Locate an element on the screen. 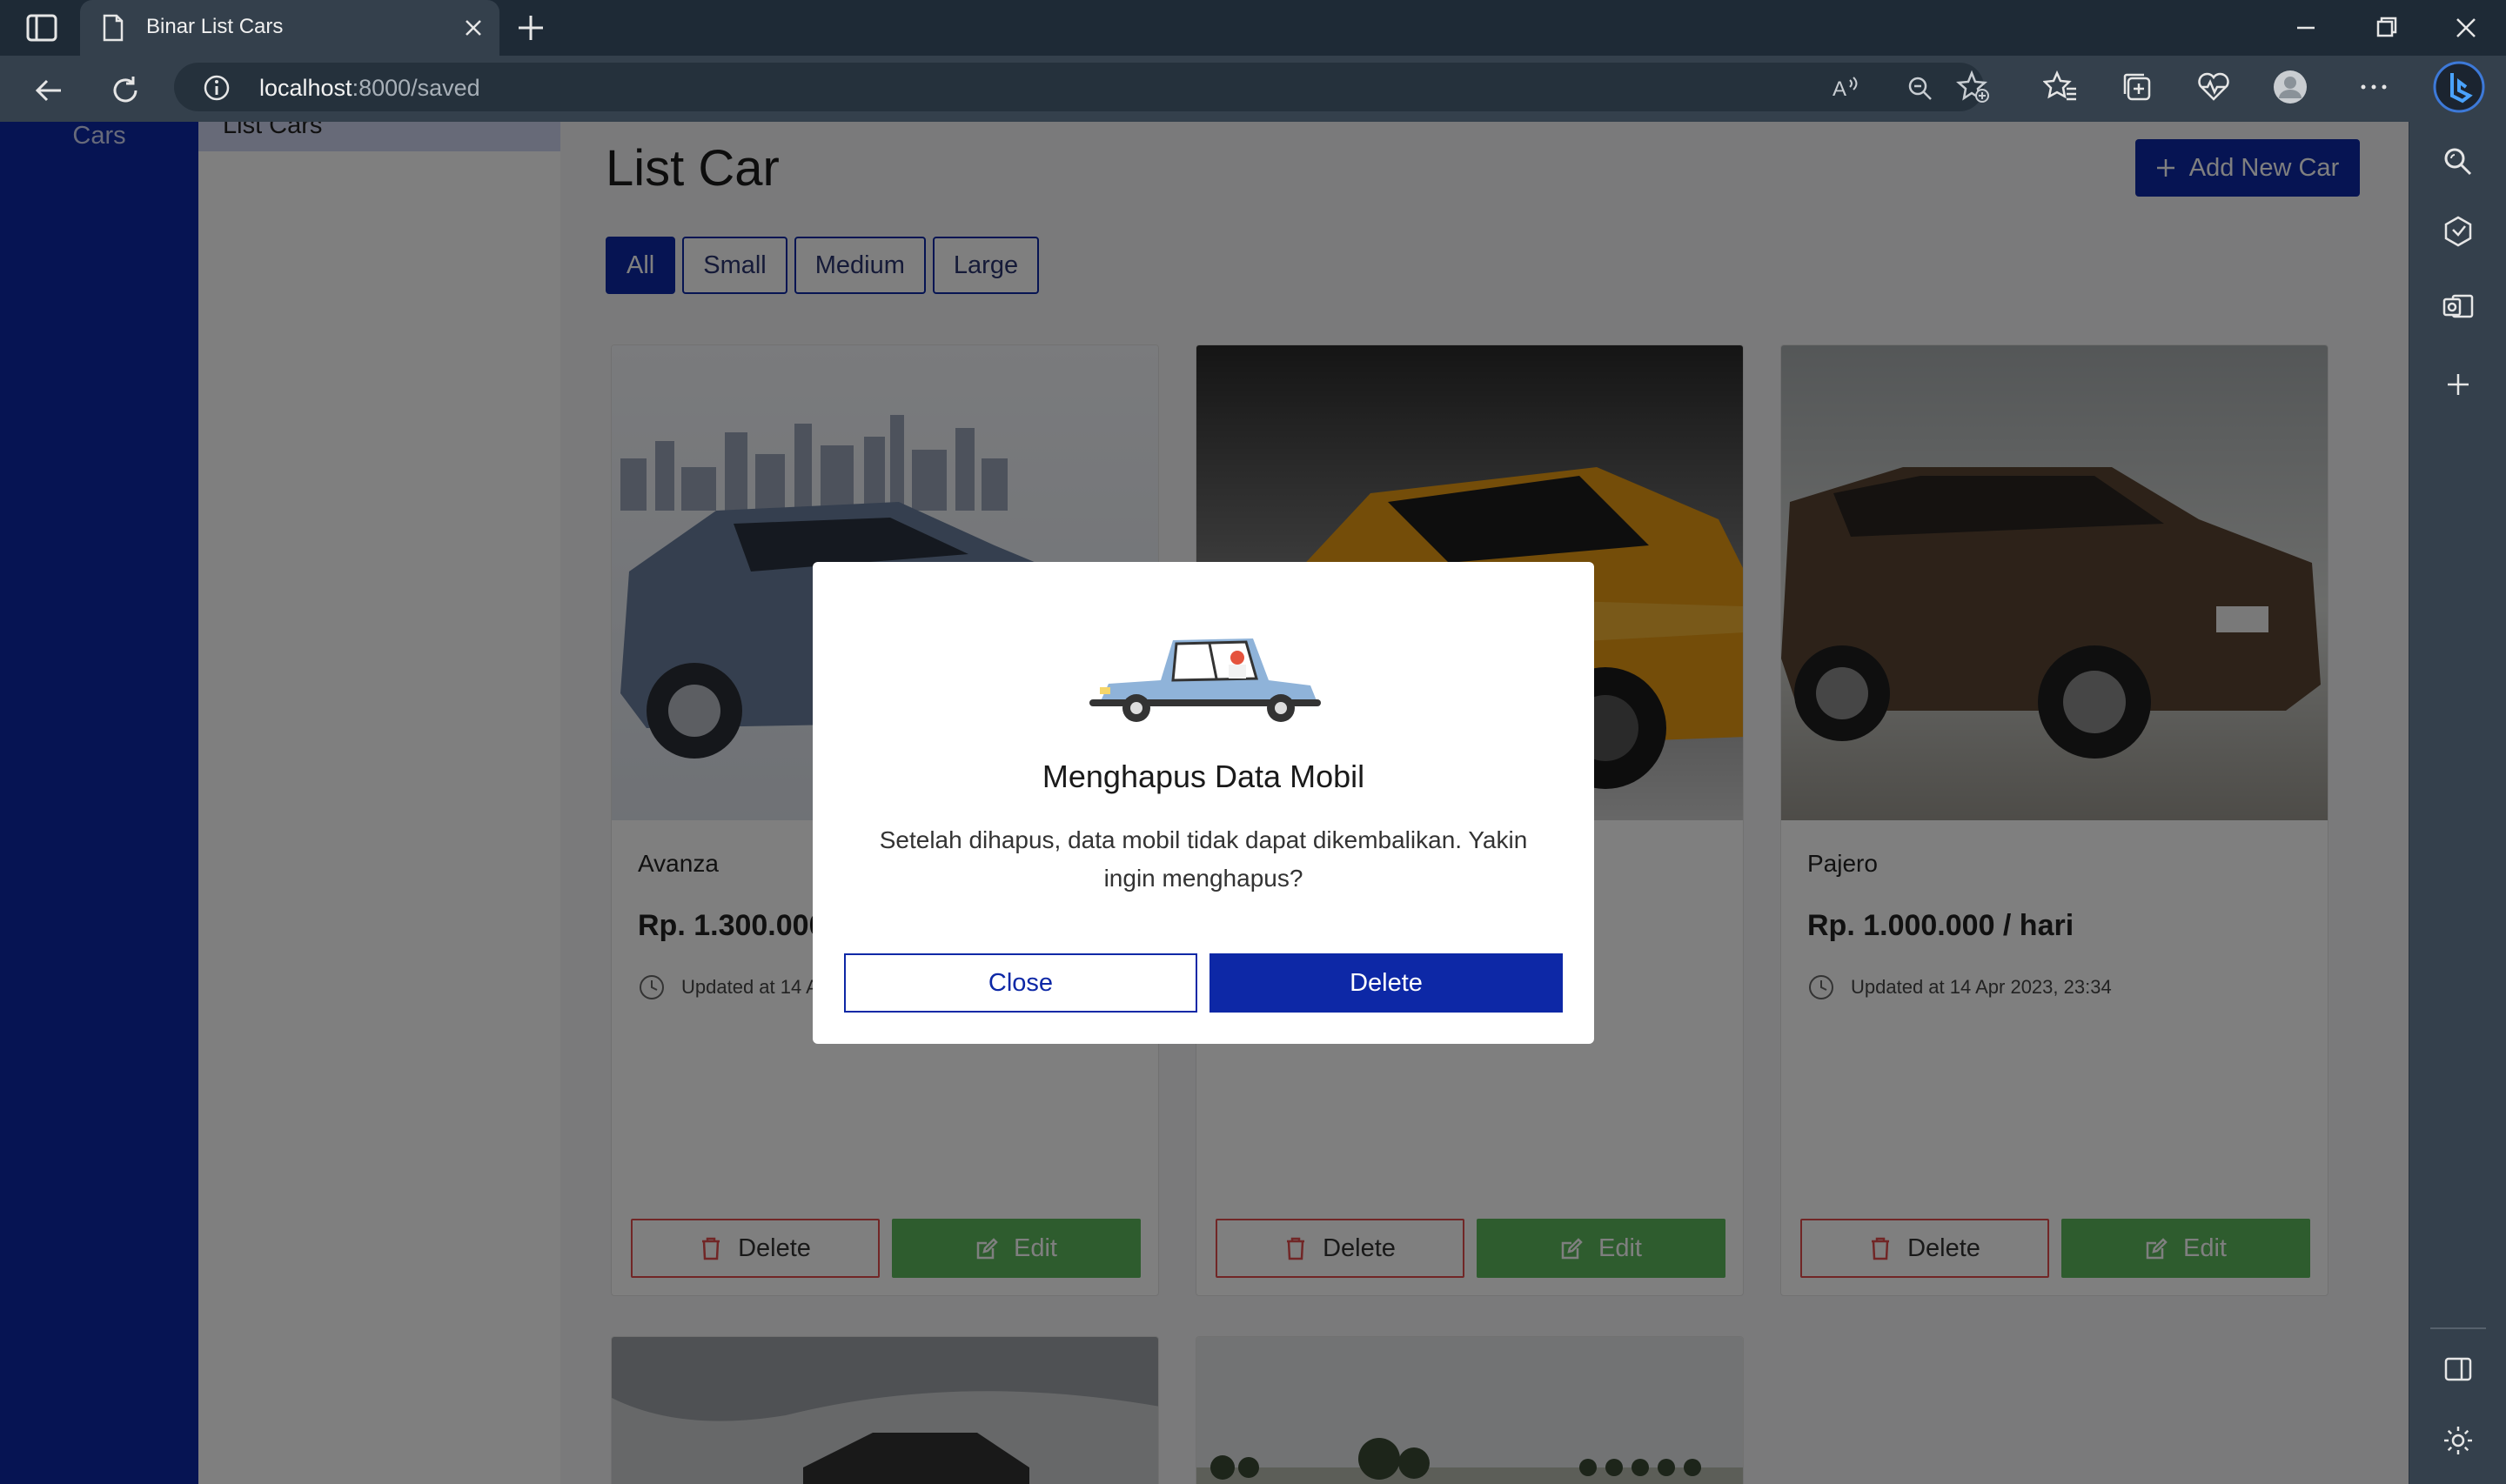 This screenshot has width=2506, height=1484. reload-icon is located at coordinates (125, 91).